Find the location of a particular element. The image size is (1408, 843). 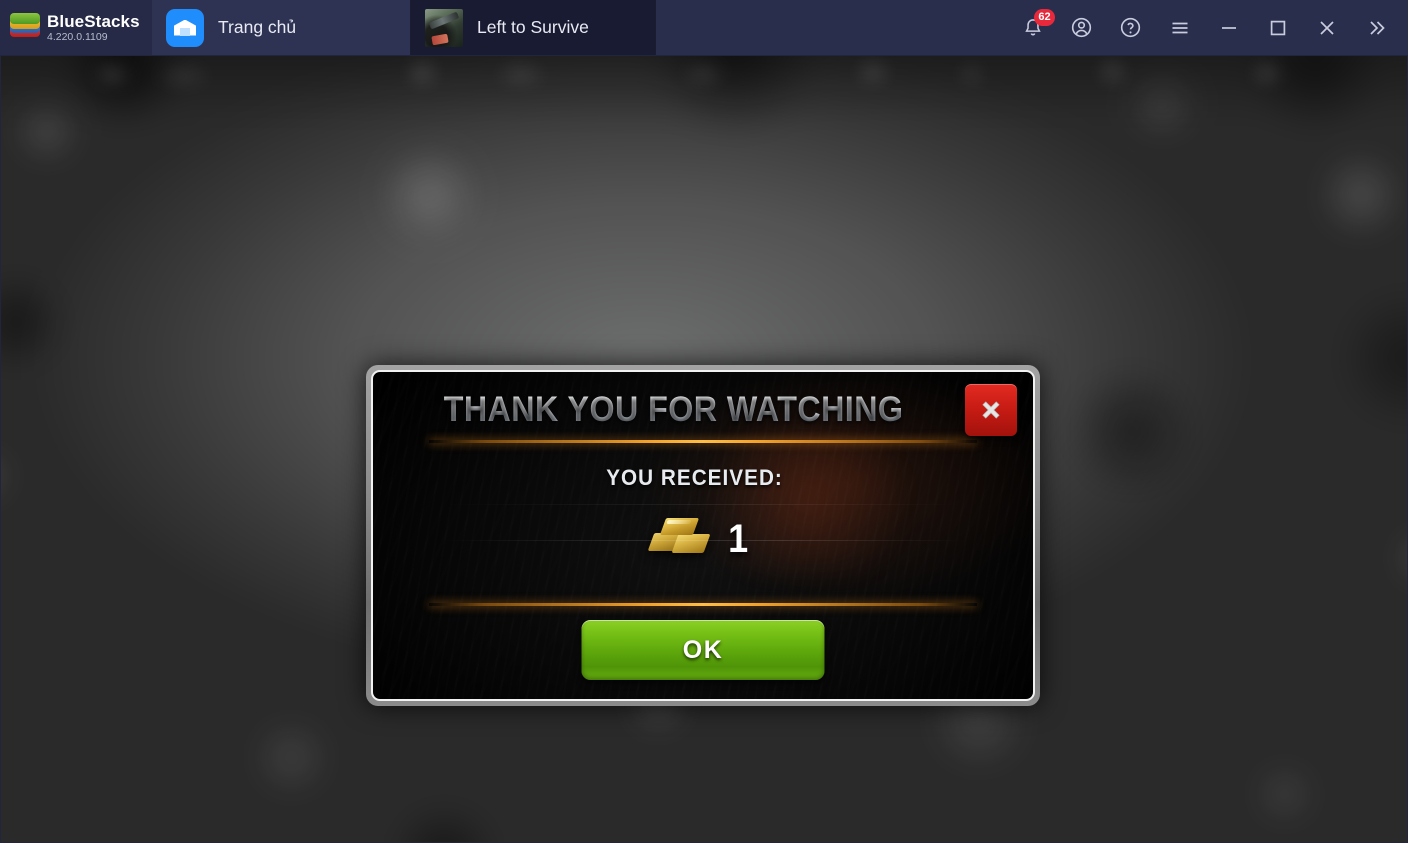

tab-trang-chu: Trang chủ is located at coordinates (281, 27).